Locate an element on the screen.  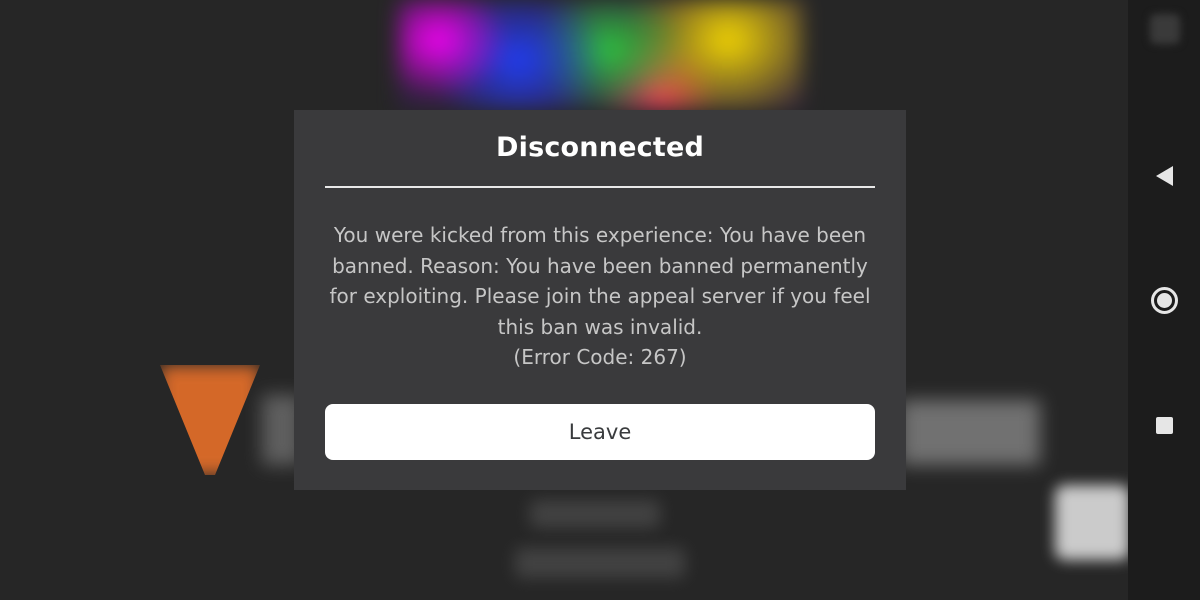
blurred-logo-text is located at coordinates (970, 432).